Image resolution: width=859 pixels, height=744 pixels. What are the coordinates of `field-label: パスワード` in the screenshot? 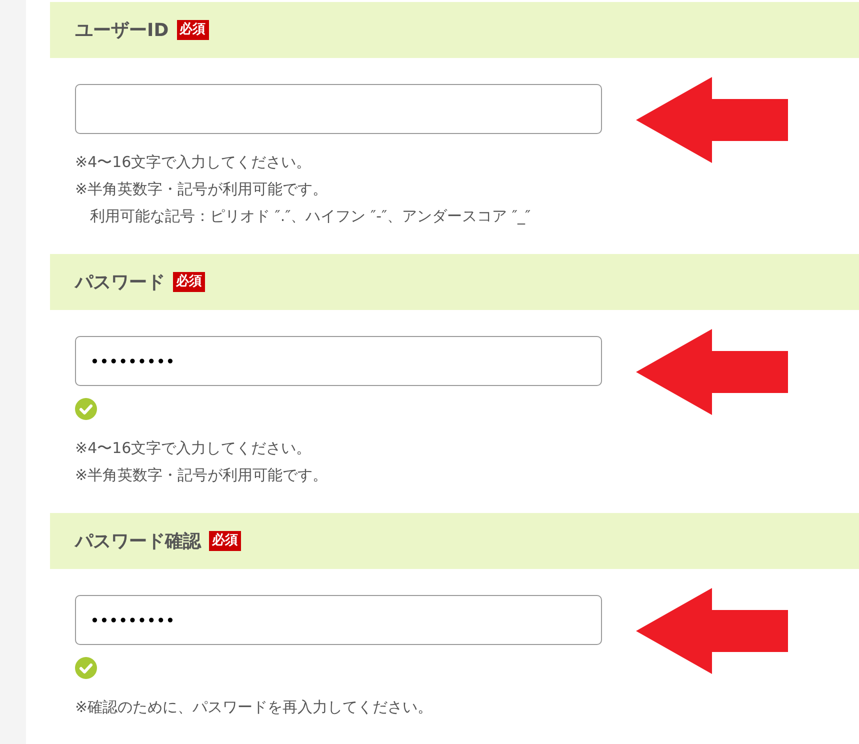 It's located at (120, 282).